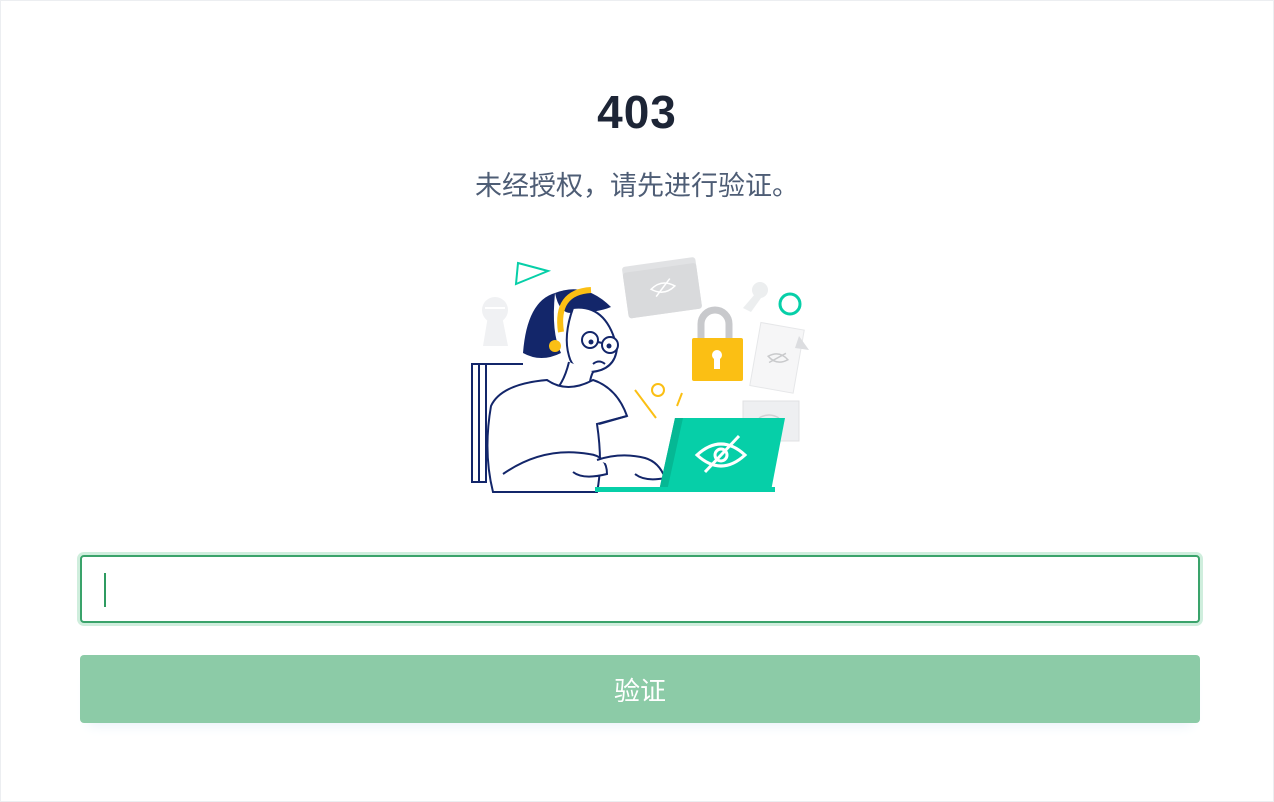 The image size is (1274, 802). Describe the element at coordinates (755, 297) in the screenshot. I see `keyhole-icon-small` at that location.